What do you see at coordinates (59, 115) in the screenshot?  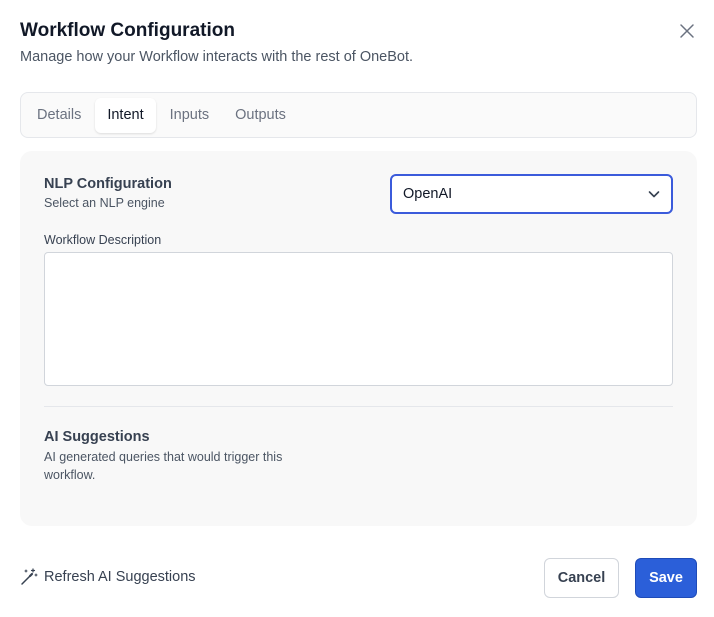 I see `tab-details: Details` at bounding box center [59, 115].